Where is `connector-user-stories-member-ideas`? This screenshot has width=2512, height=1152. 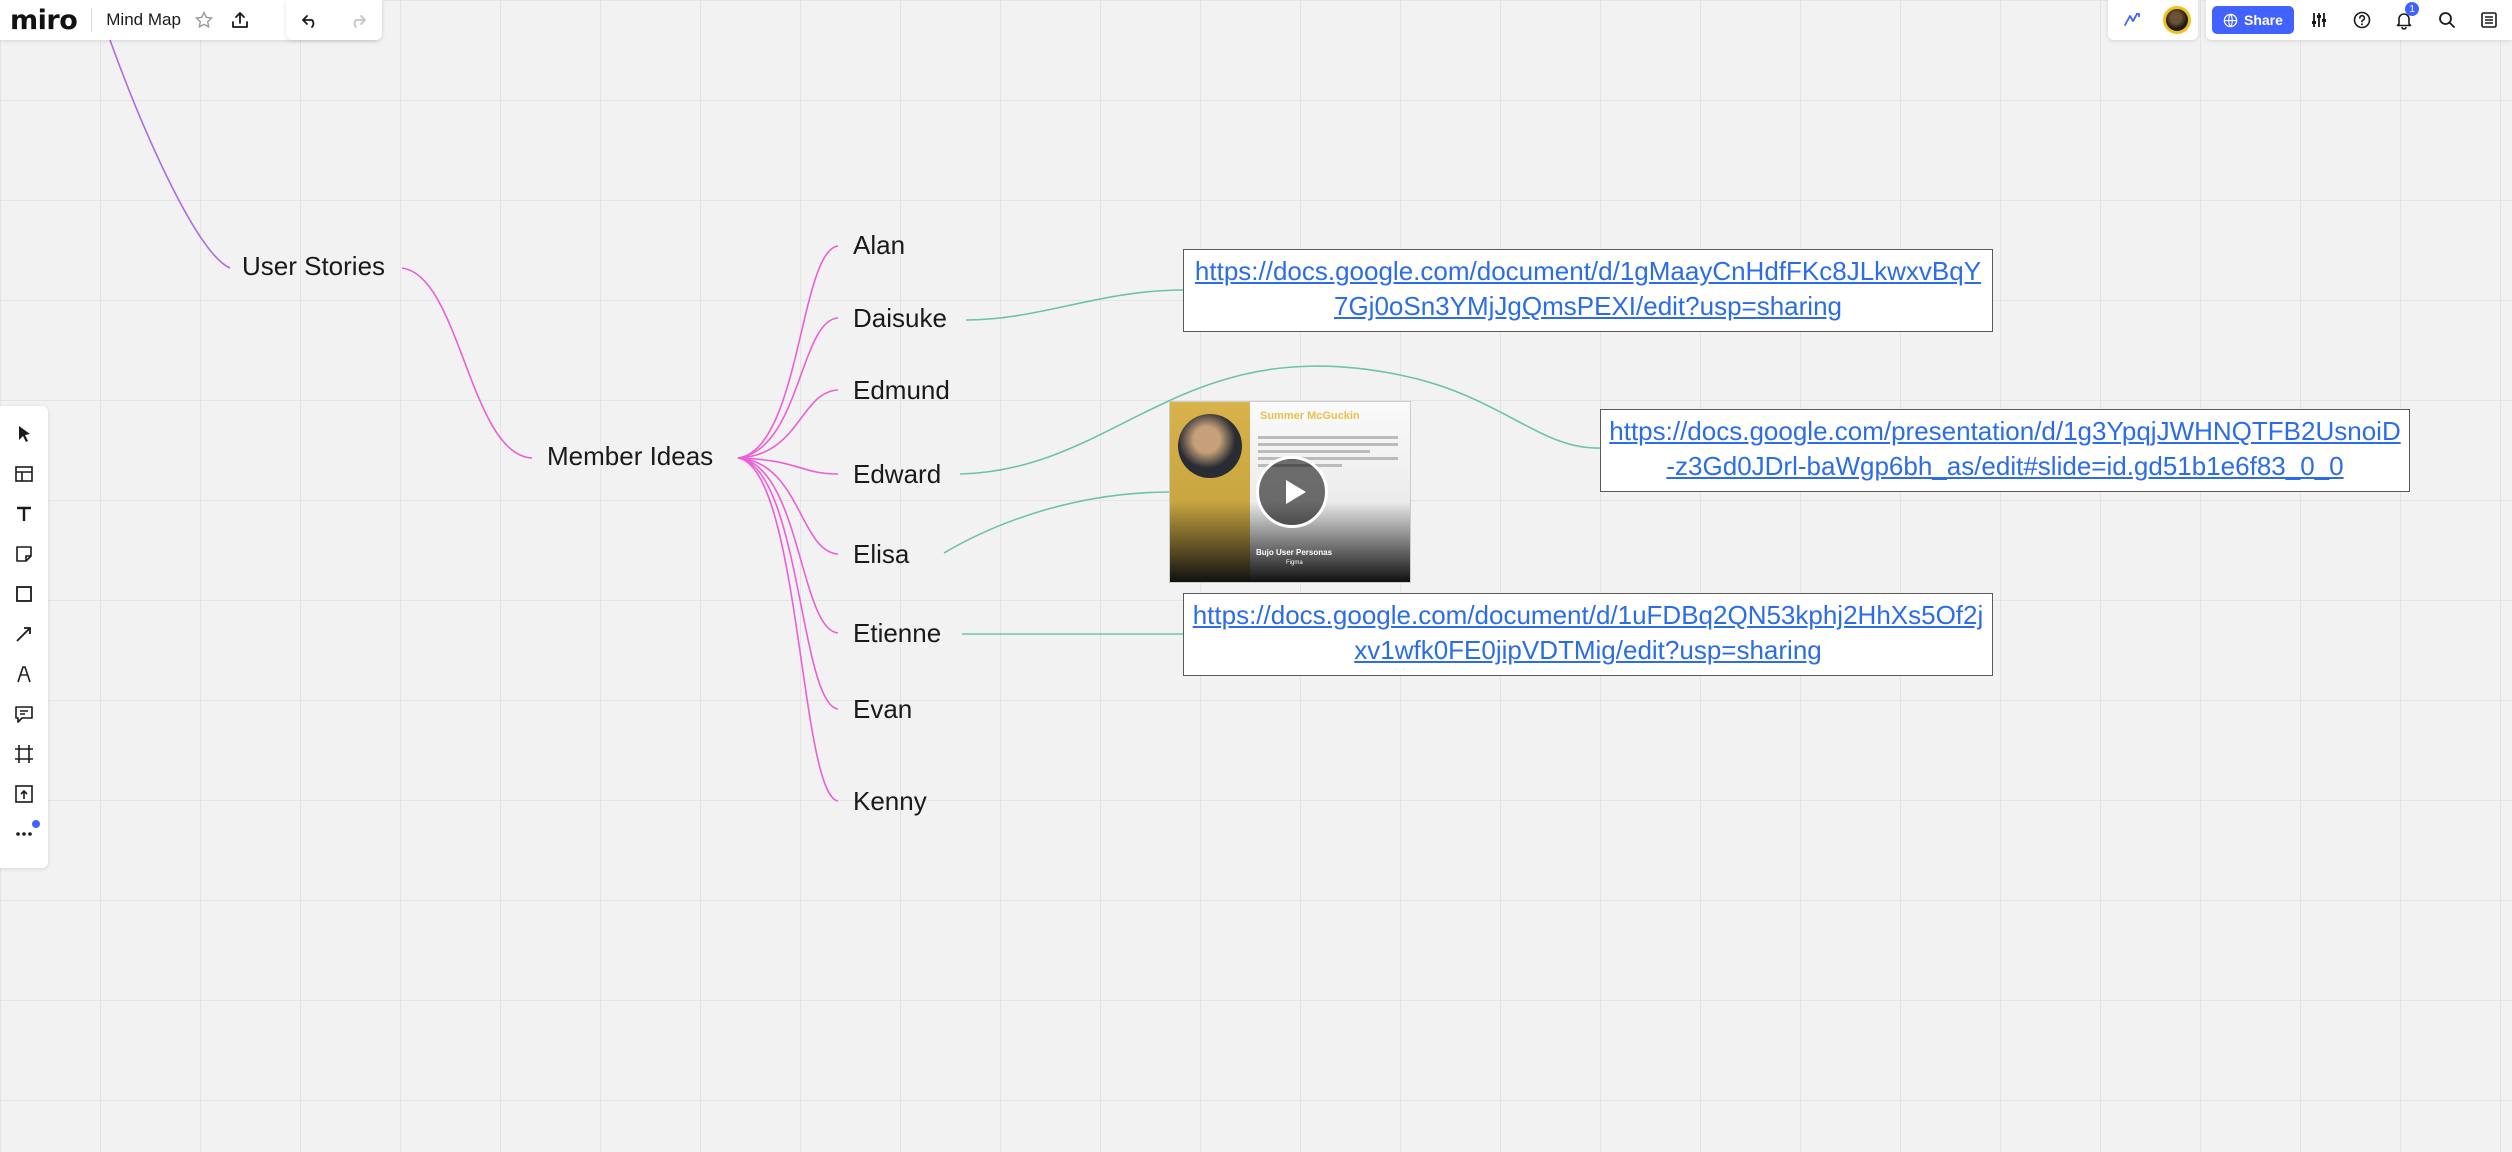 connector-user-stories-member-ideas is located at coordinates (467, 363).